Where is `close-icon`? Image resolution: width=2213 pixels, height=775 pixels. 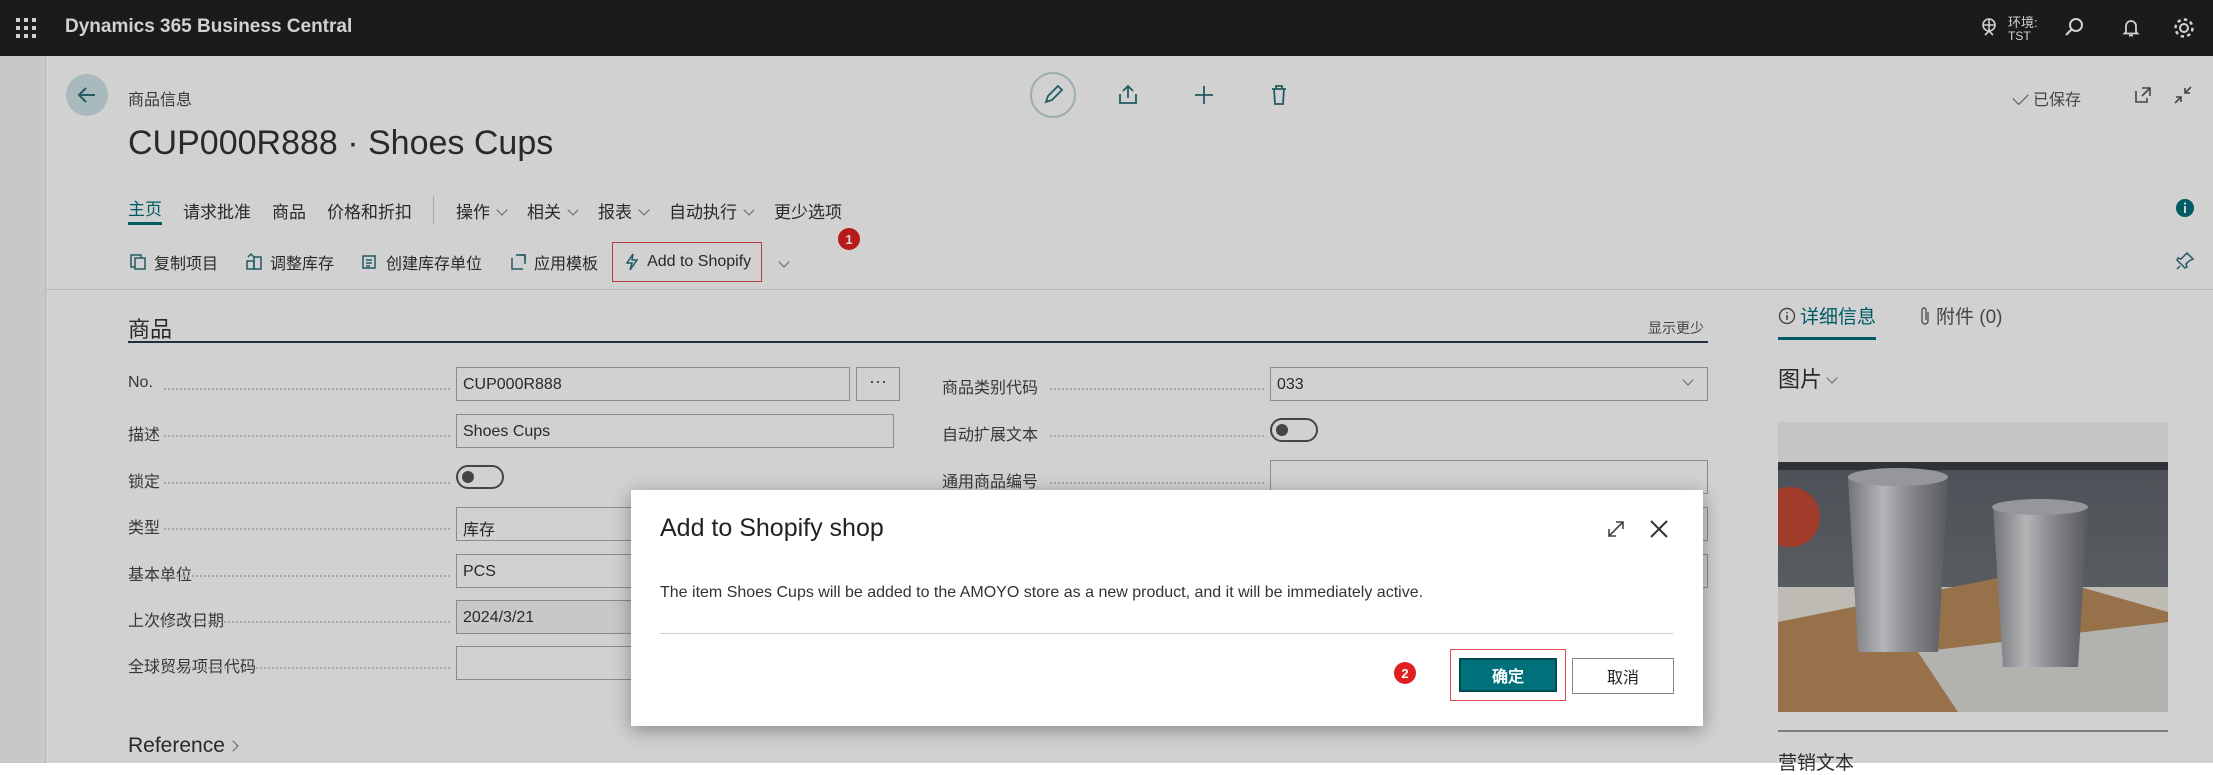
close-icon is located at coordinates (1659, 529).